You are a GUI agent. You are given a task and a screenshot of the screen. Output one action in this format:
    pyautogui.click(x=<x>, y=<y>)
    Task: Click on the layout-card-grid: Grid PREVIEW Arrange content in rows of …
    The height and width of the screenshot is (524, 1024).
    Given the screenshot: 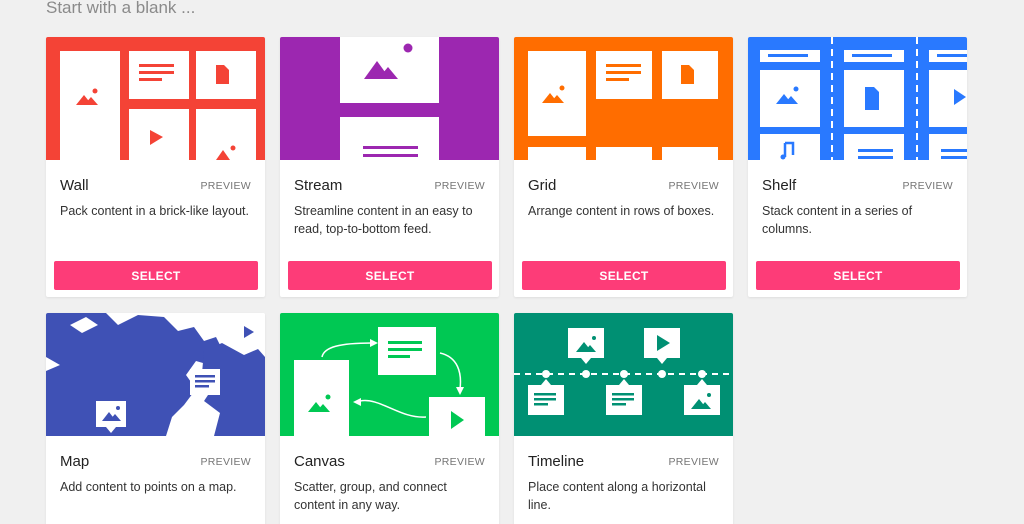 What is the action you would take?
    pyautogui.click(x=623, y=167)
    